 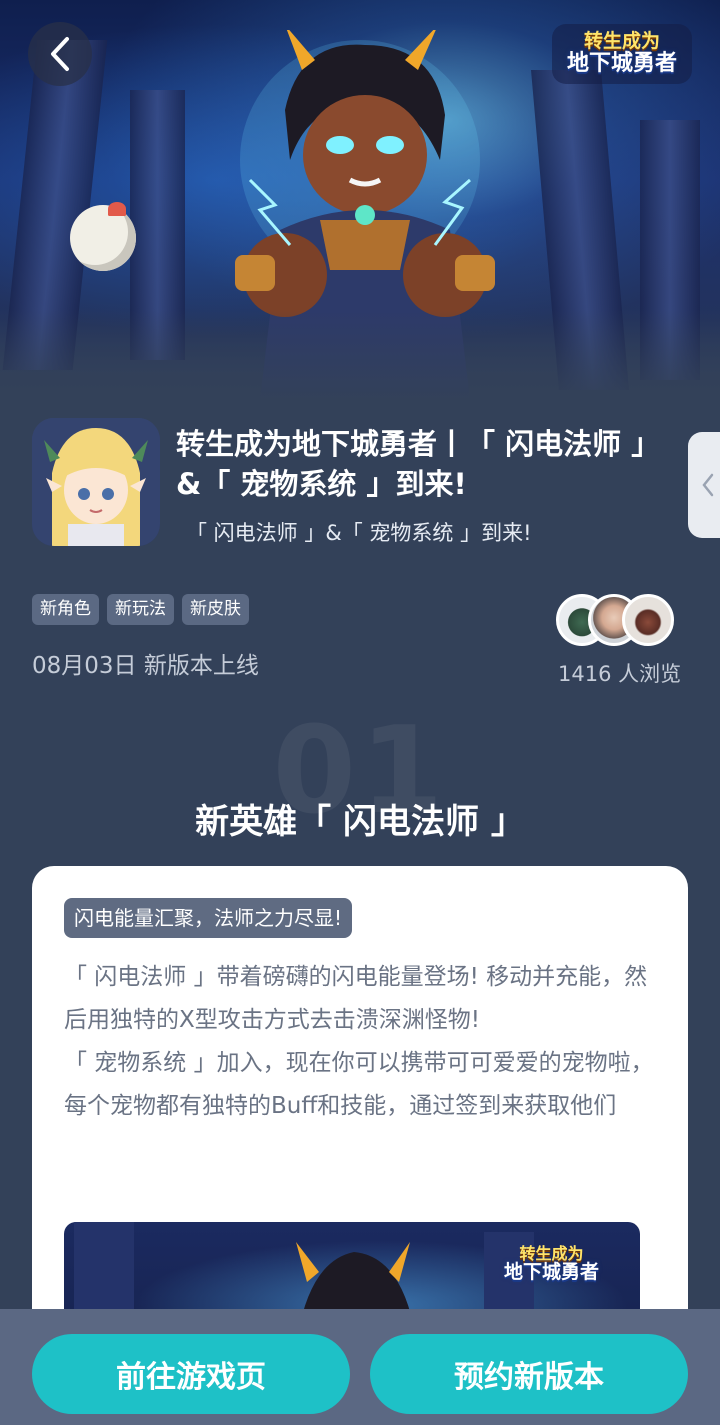 I want to click on goto-game-button: 前往游戏页, so click(x=191, y=1374).